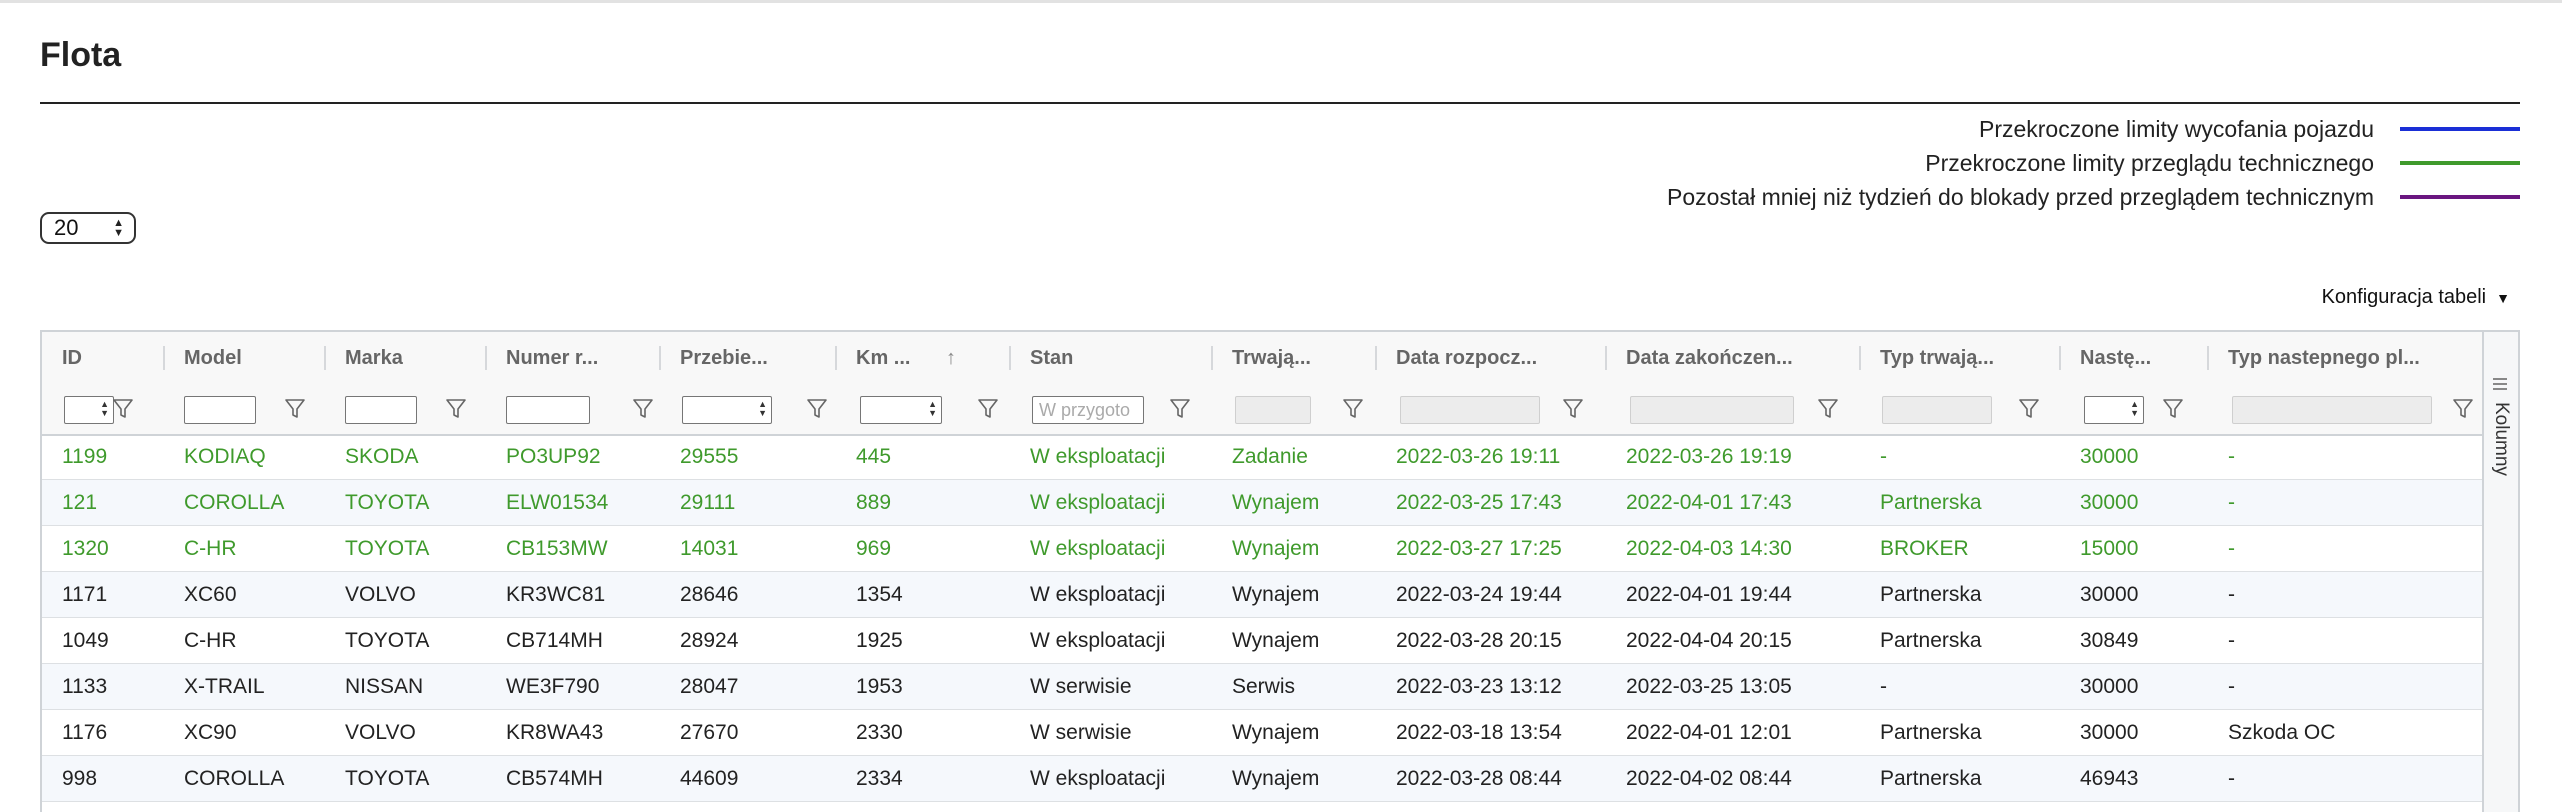 This screenshot has width=2562, height=812. Describe the element at coordinates (548, 410) in the screenshot. I see `filter-input-numer` at that location.